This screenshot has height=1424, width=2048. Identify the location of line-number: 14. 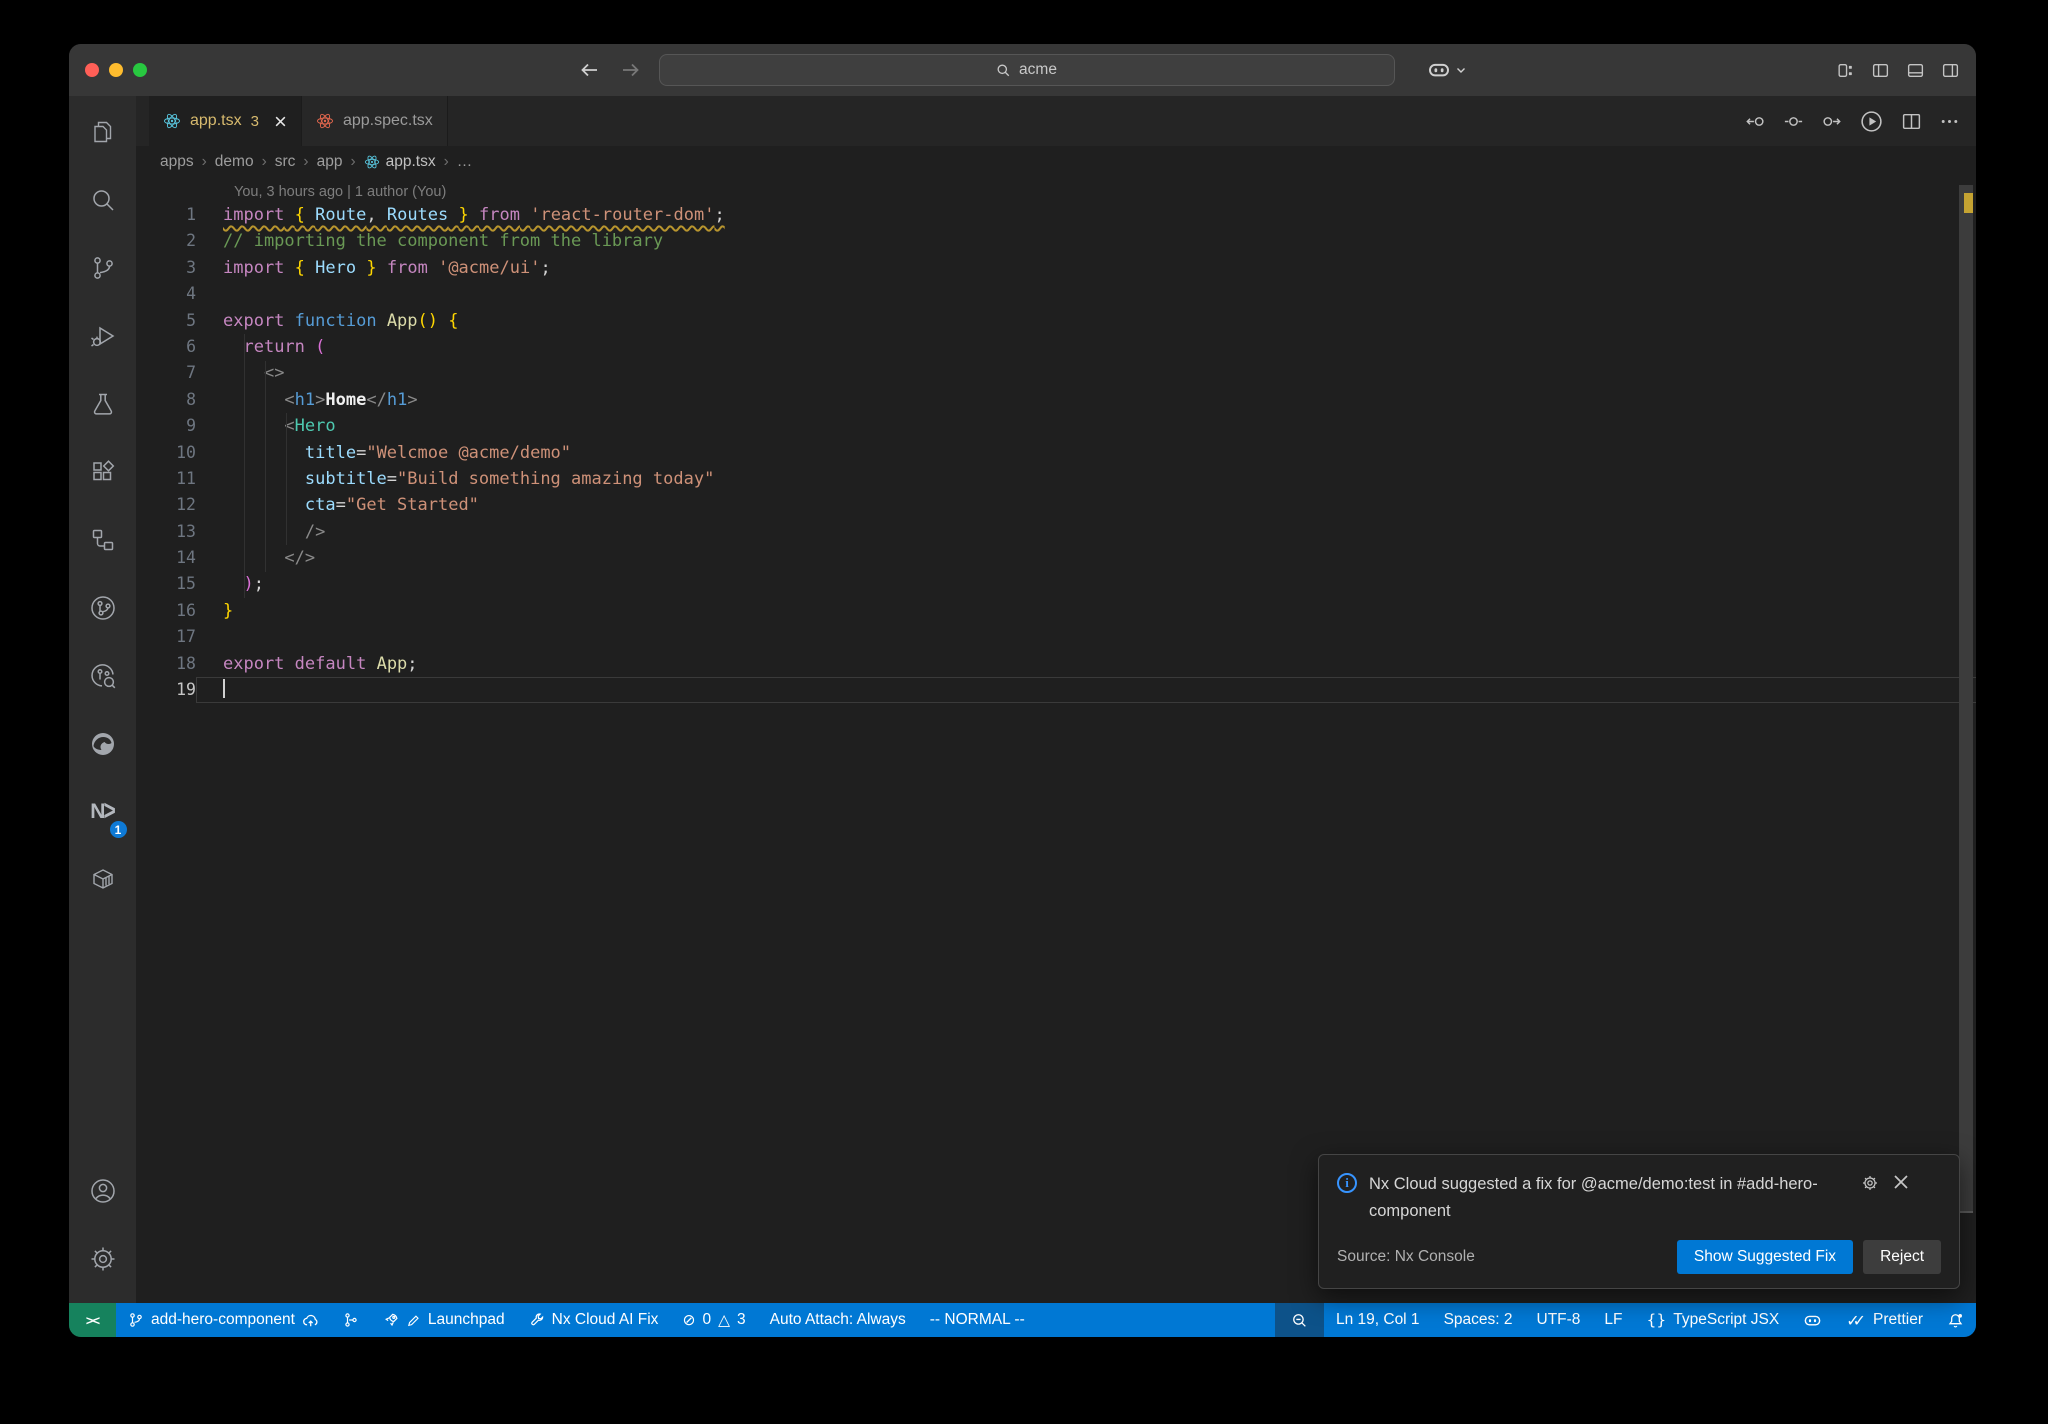
(166, 558).